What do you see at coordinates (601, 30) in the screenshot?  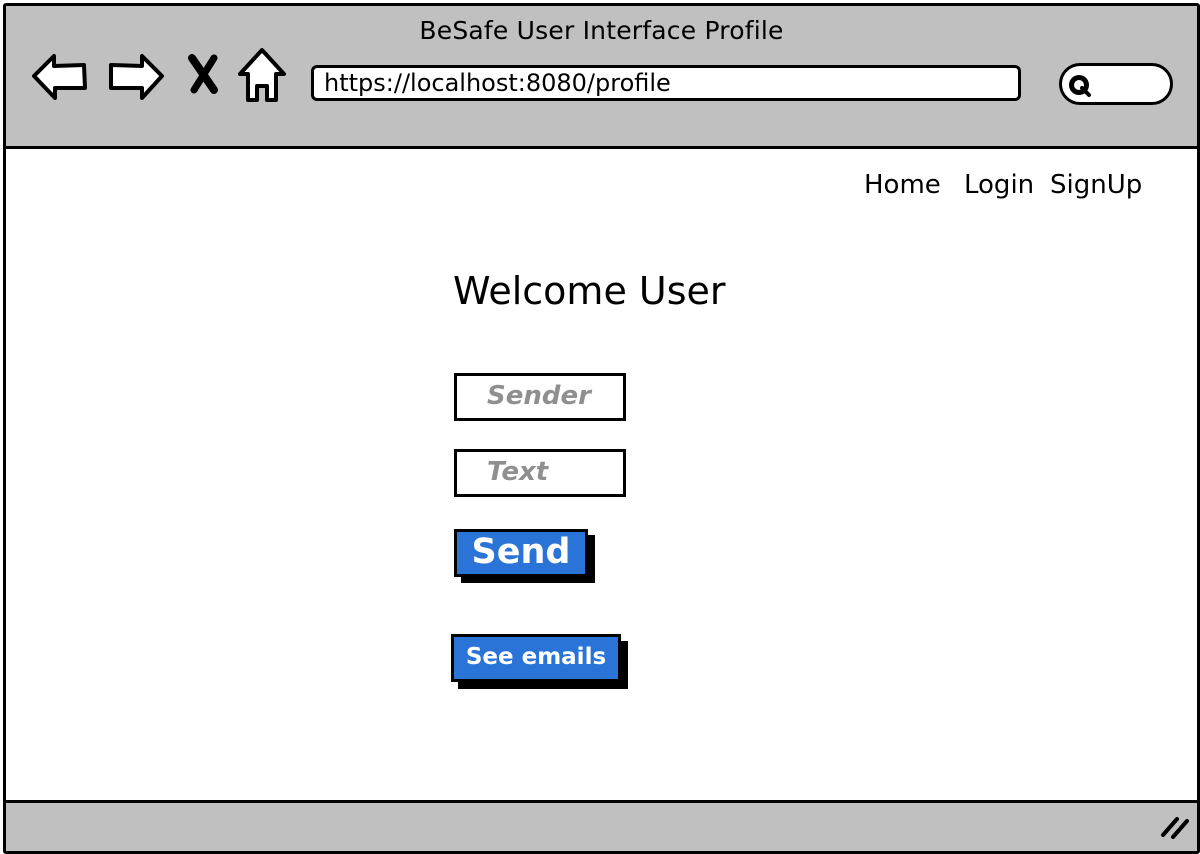 I see `window-title: BeSafe User Interface Profile` at bounding box center [601, 30].